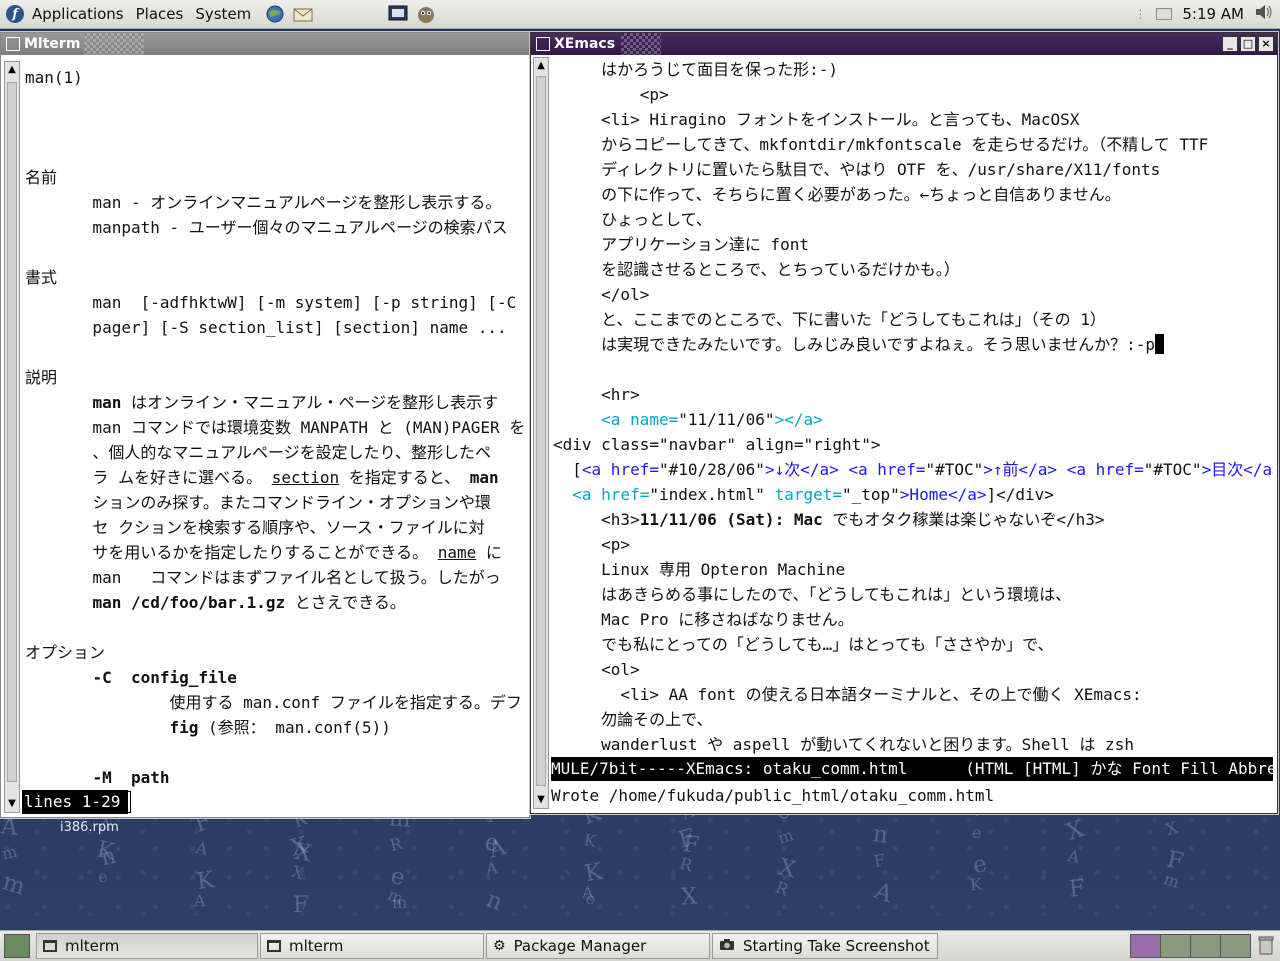  Describe the element at coordinates (887, 469) in the screenshot. I see `buffer-text: <a href=` at that location.